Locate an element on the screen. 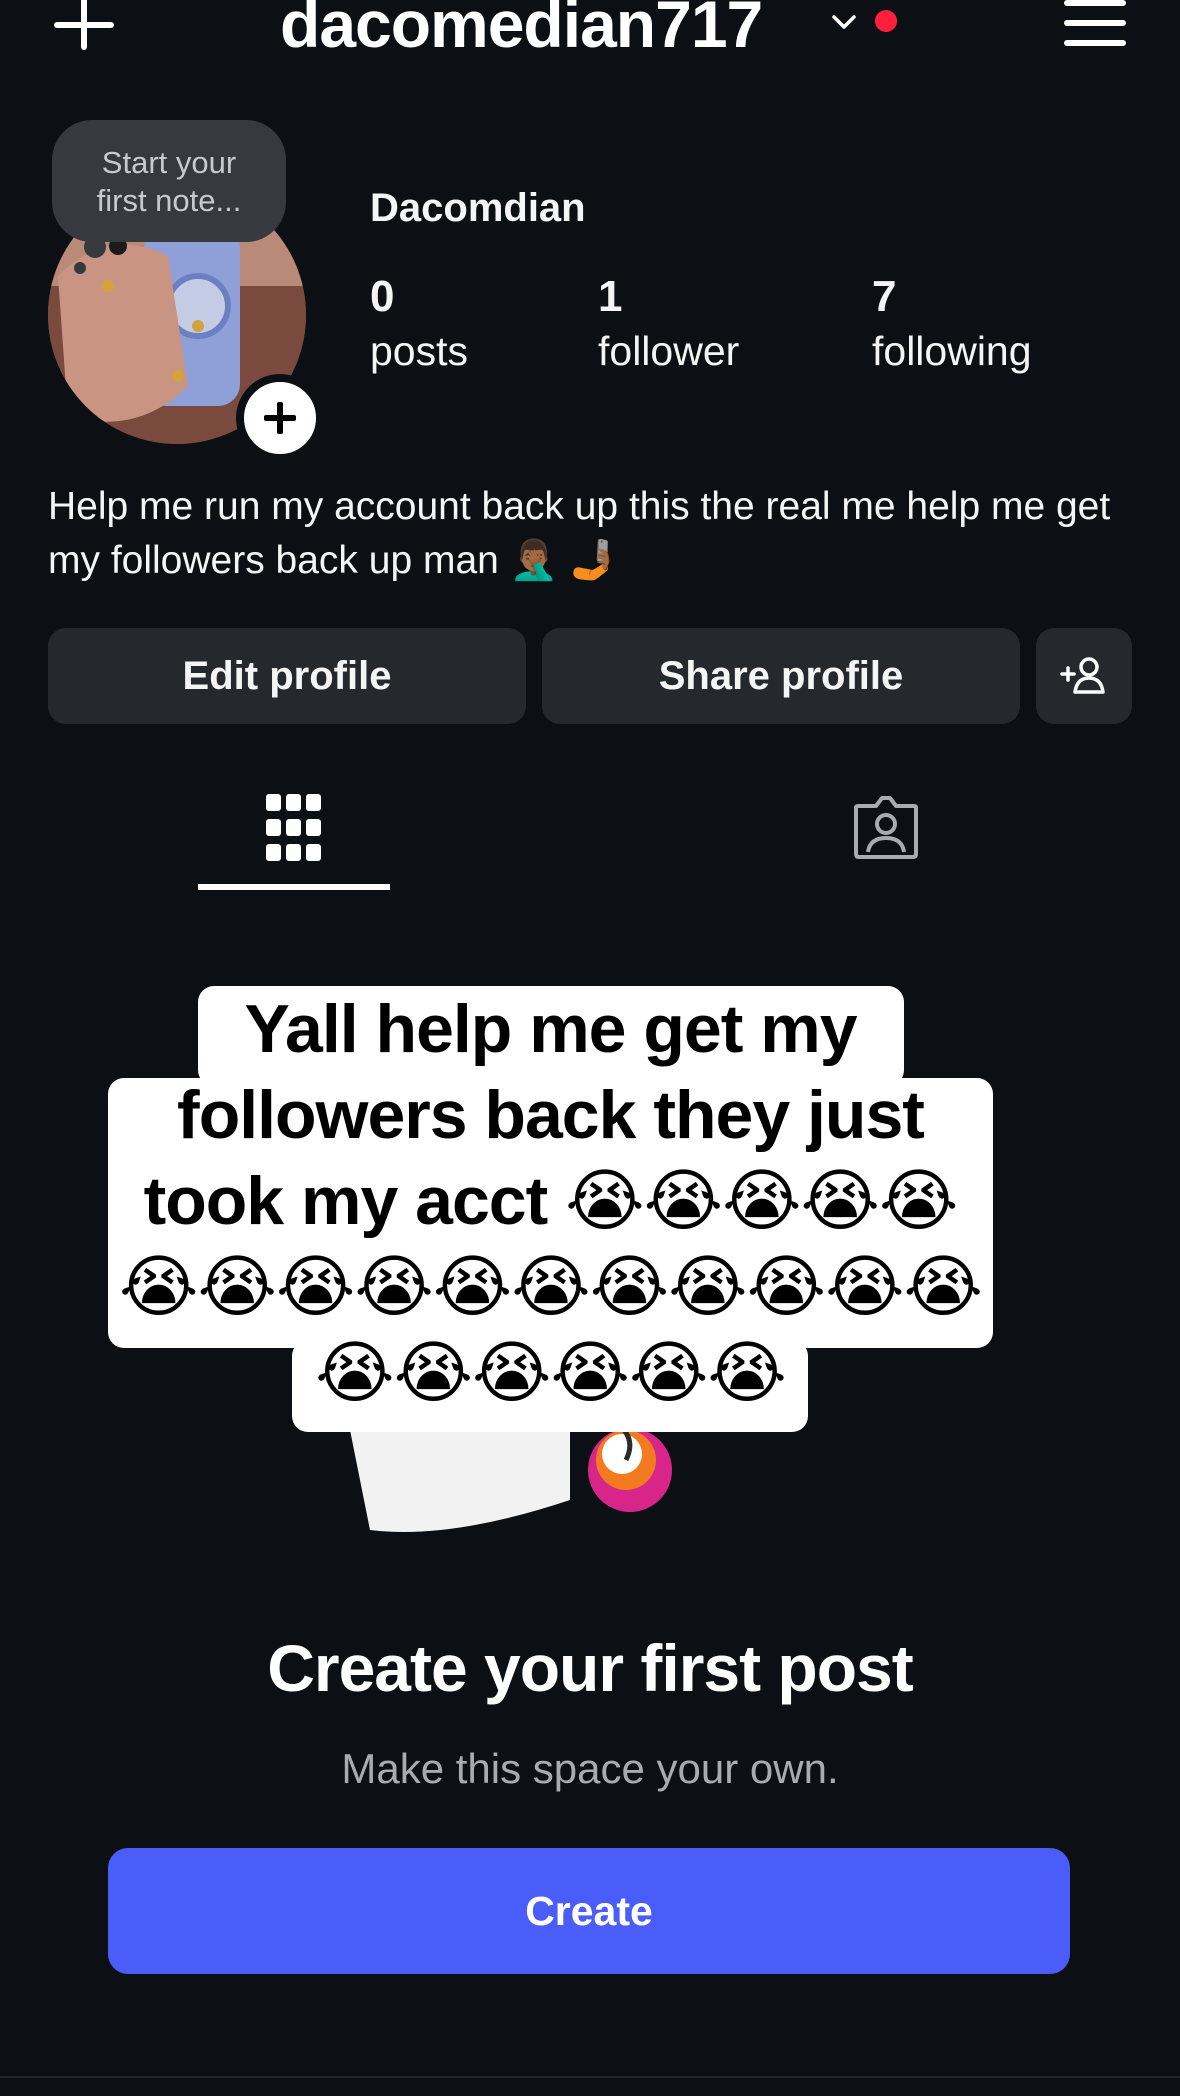  create-post-button: Create is located at coordinates (589, 1911).